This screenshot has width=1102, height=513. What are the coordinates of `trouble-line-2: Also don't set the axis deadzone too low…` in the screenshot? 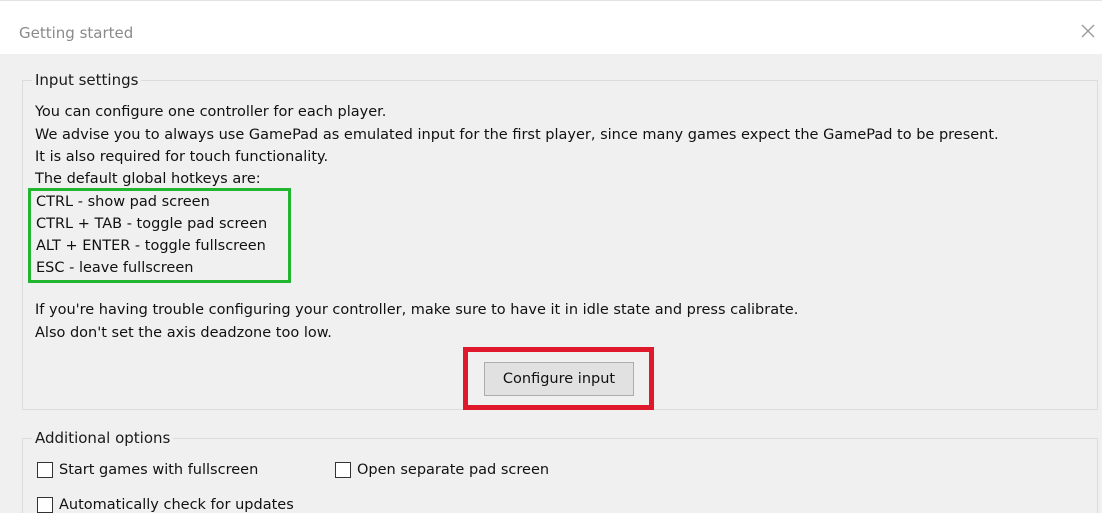 It's located at (183, 333).